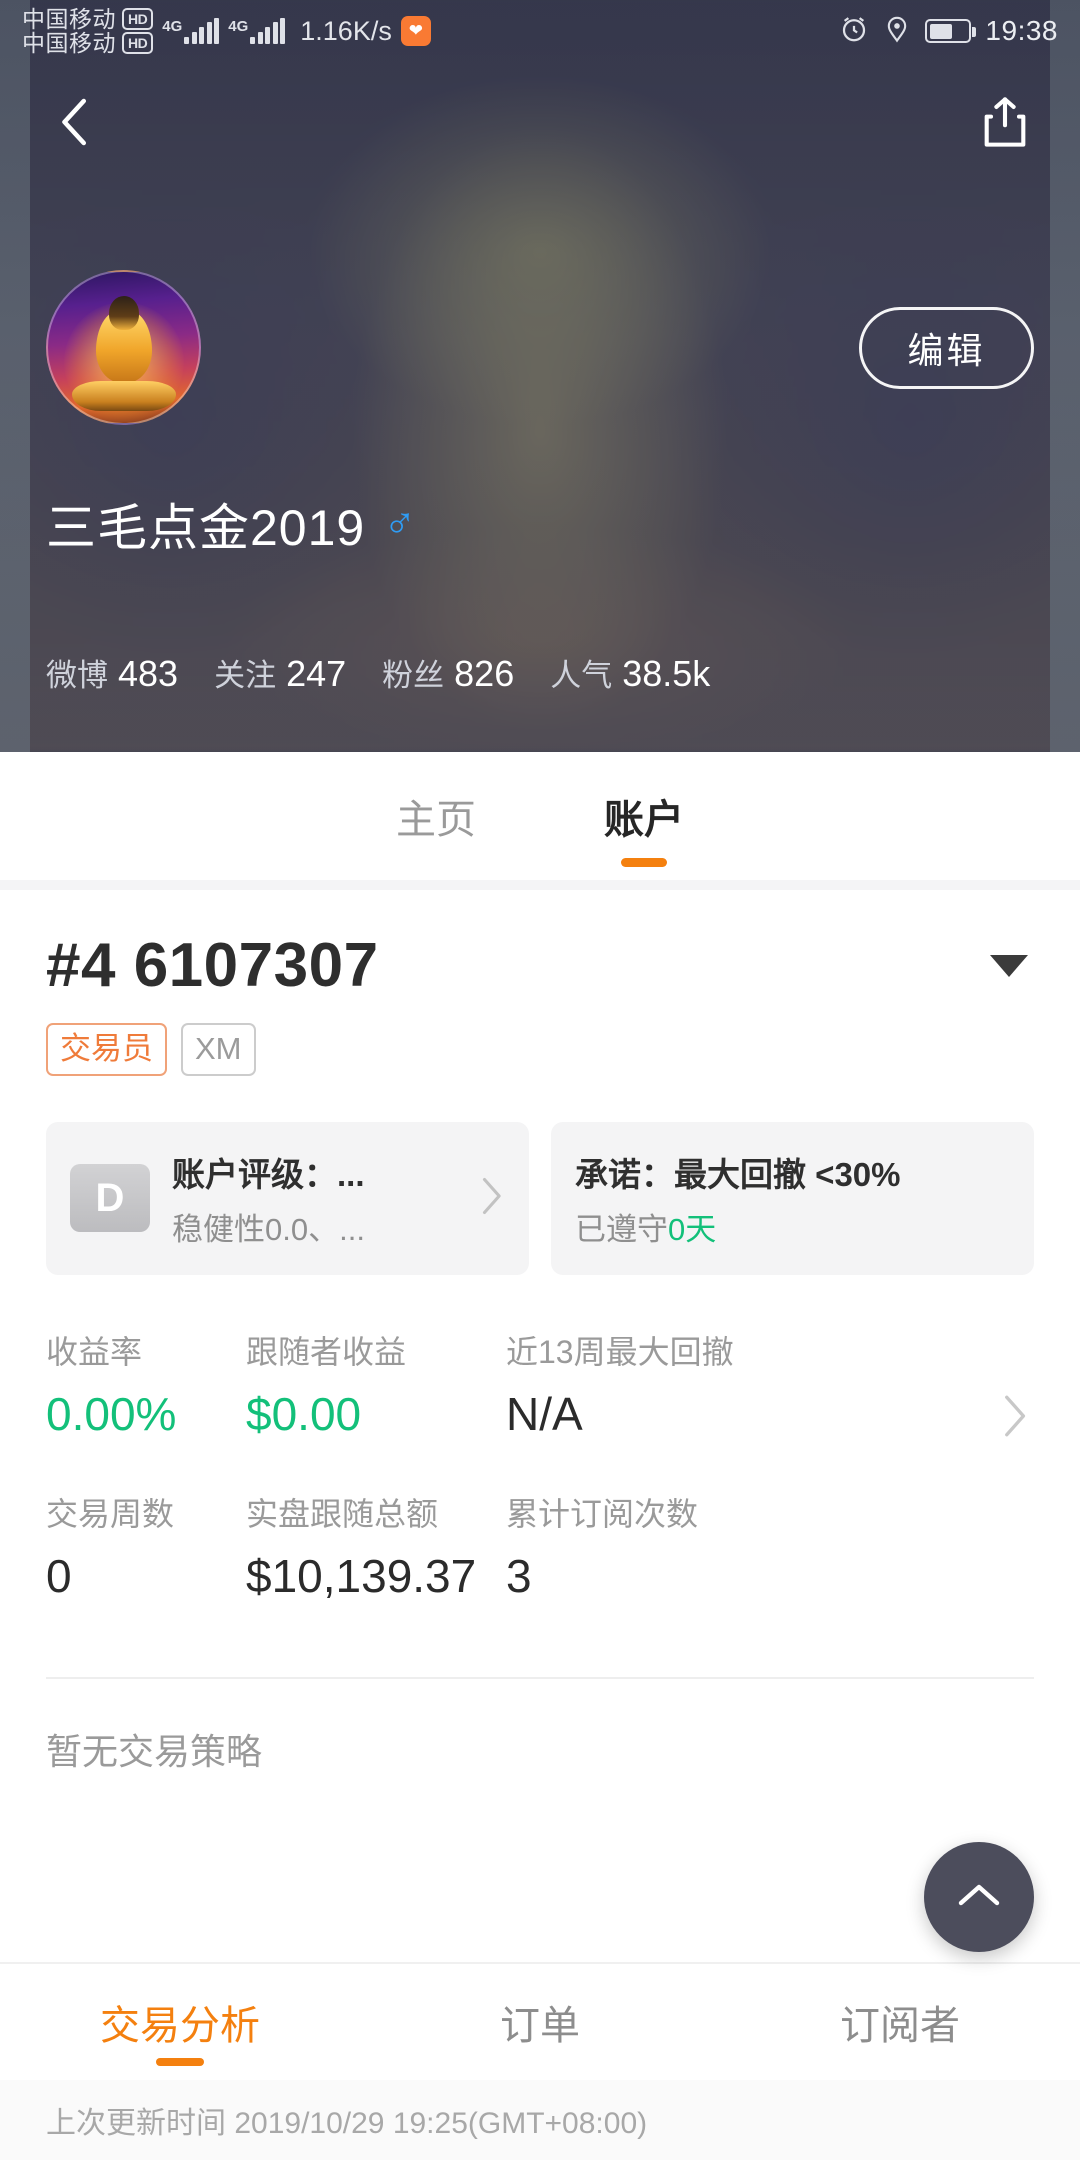 This screenshot has height=2160, width=1080. Describe the element at coordinates (146, 1384) in the screenshot. I see `metric-return-rate: 收益率 0.00%` at that location.